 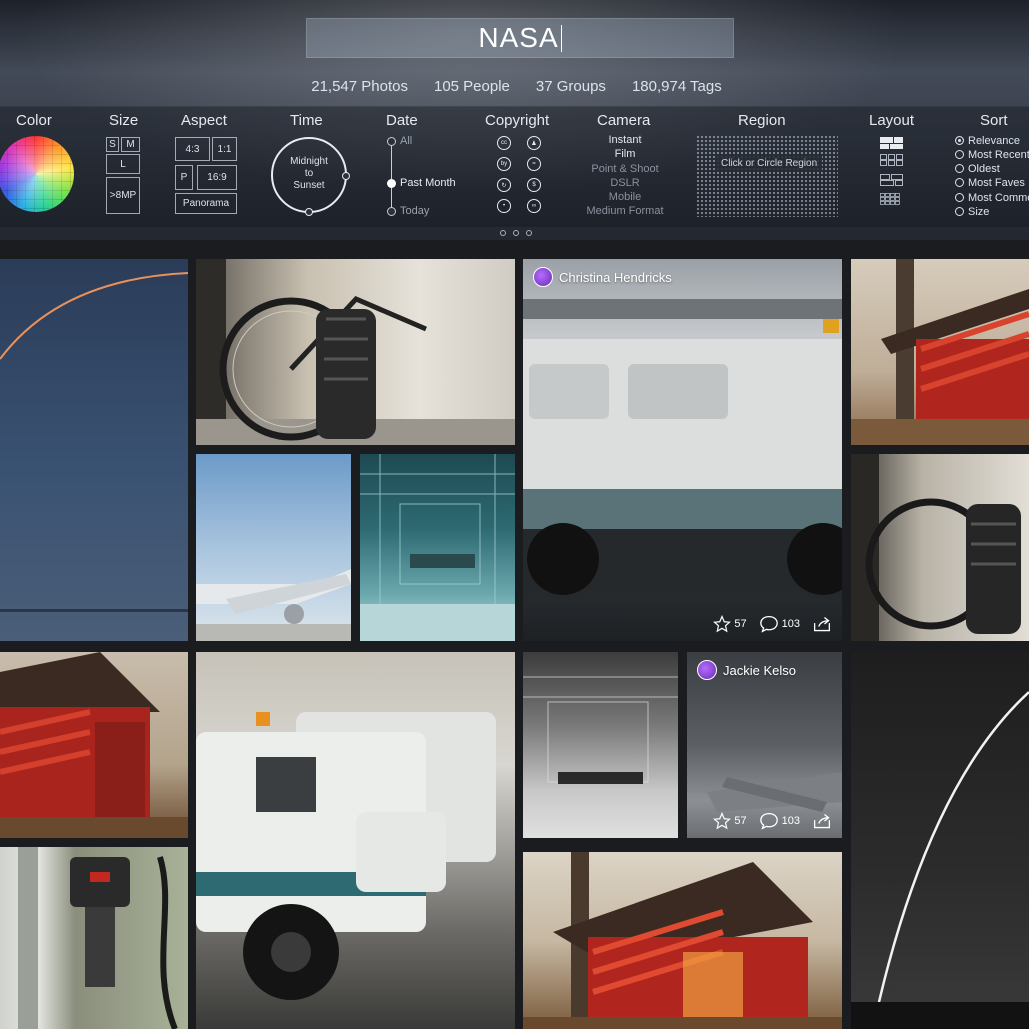 What do you see at coordinates (682, 940) in the screenshot?
I see `photo-red-cabin-large` at bounding box center [682, 940].